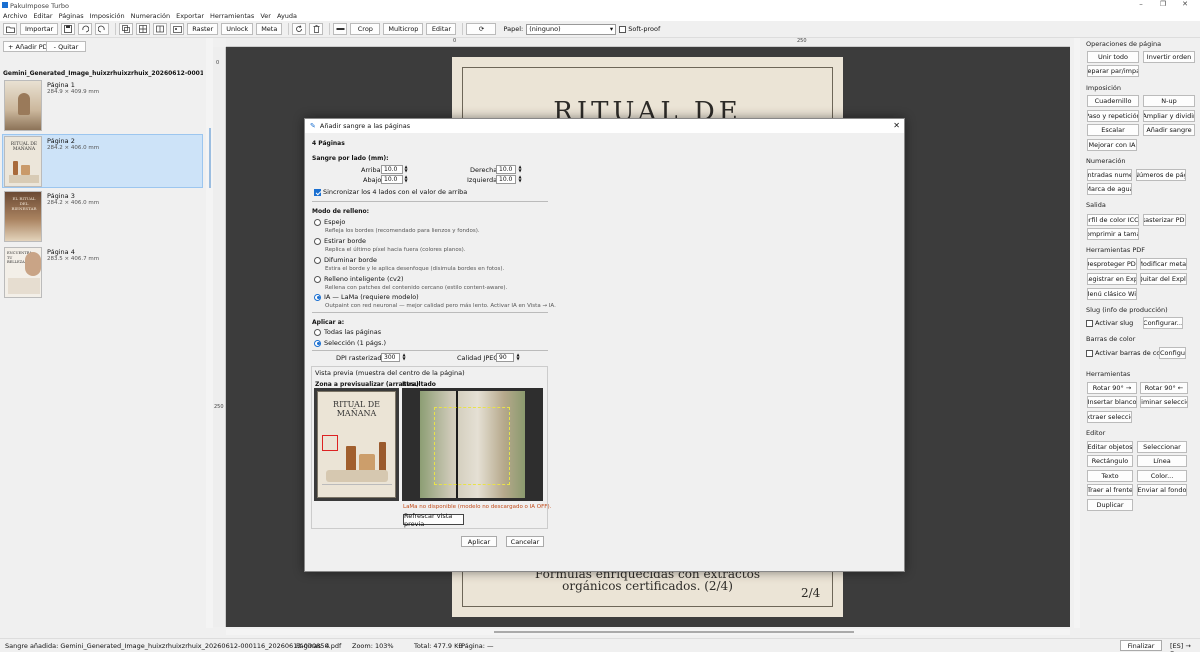  I want to click on page-thumbnail-4: ENCUENTRA TU BELLEZA, so click(23, 272).